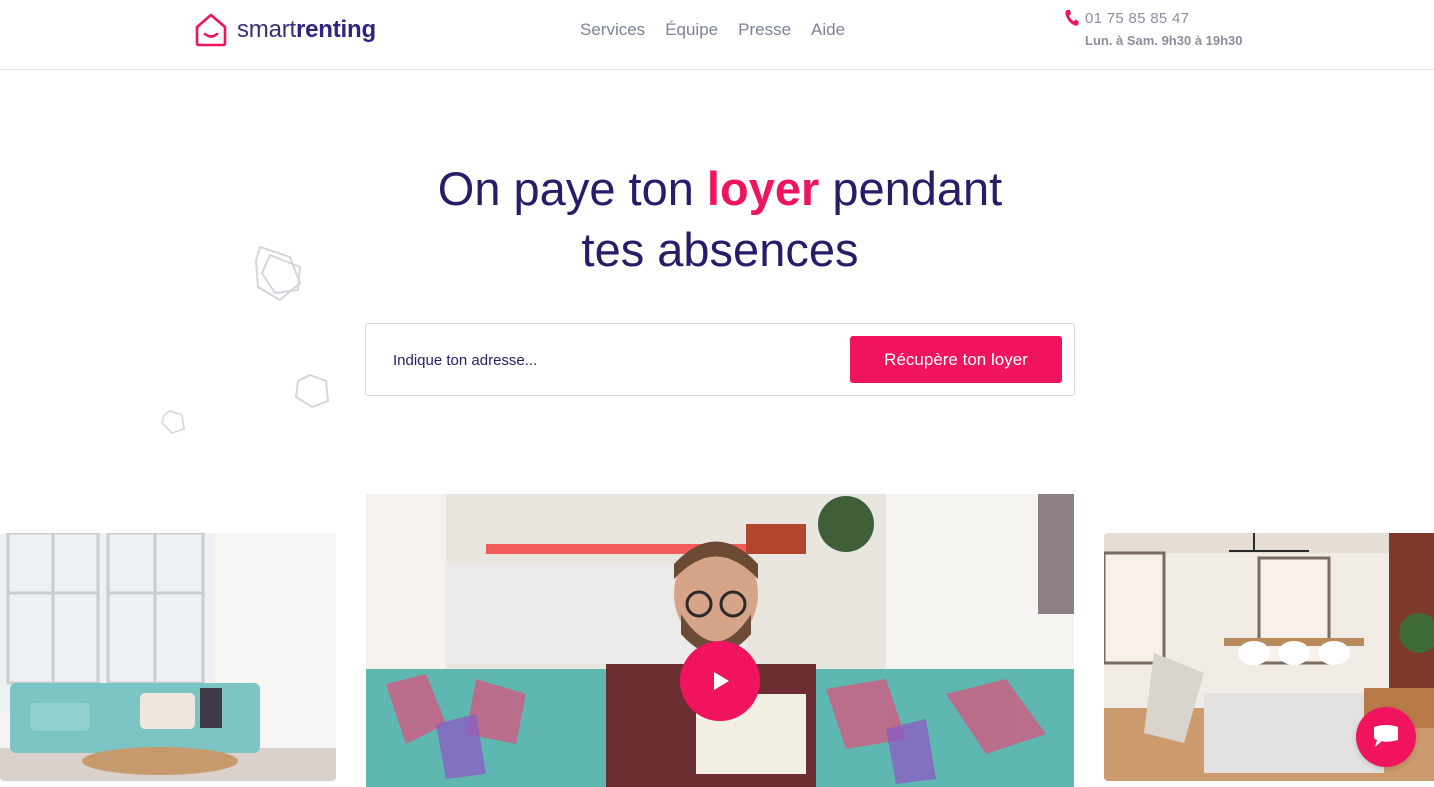  Describe the element at coordinates (306, 29) in the screenshot. I see `brand-wordmark: smartrenting` at that location.